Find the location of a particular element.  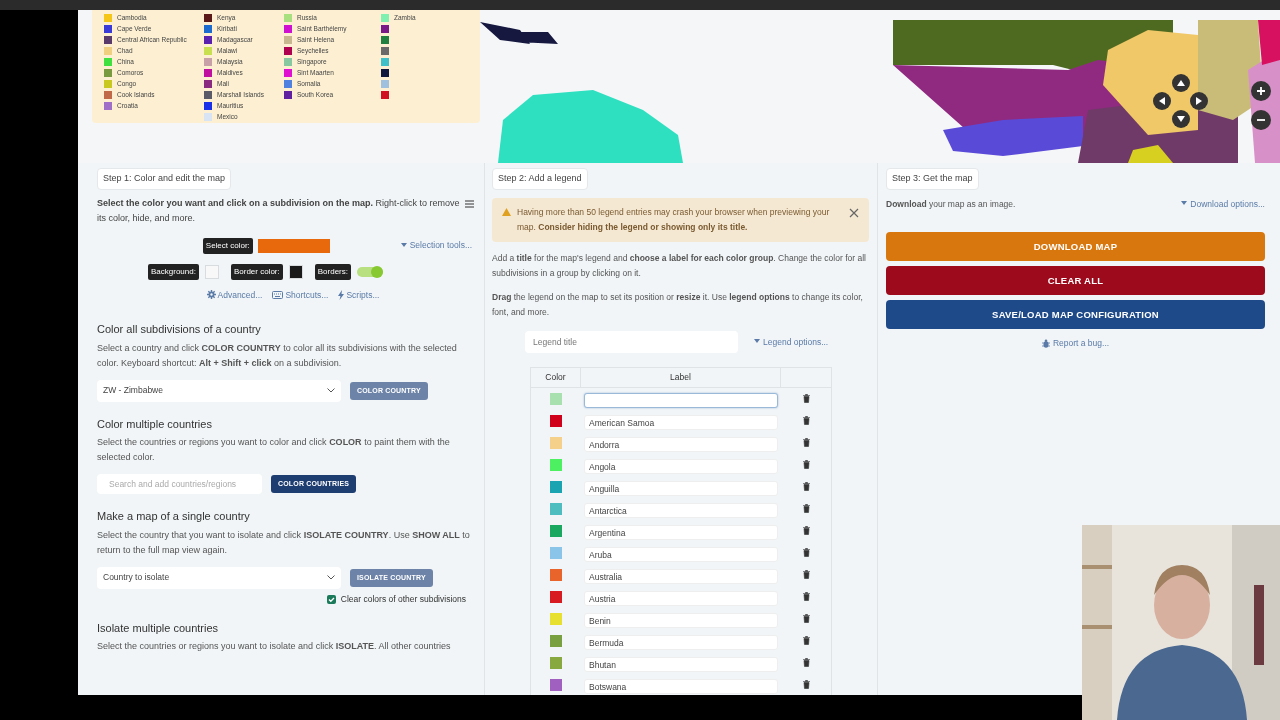

section-text: Select the country that you want to isolate and click ISOLATE COUNTRY. Use SHOW ALL to return to the full map view again. is located at coordinates (284, 542).